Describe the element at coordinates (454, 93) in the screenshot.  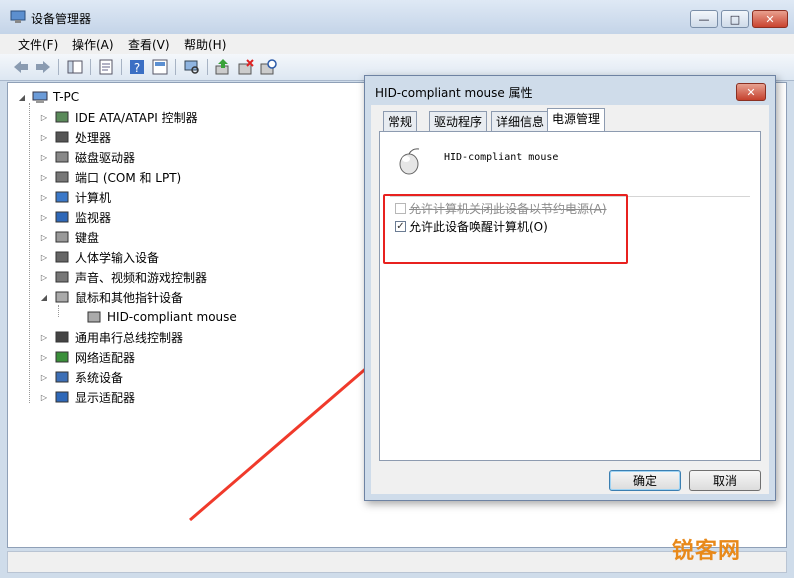
I see `dialog-title: HID-compliant mouse 属性` at that location.